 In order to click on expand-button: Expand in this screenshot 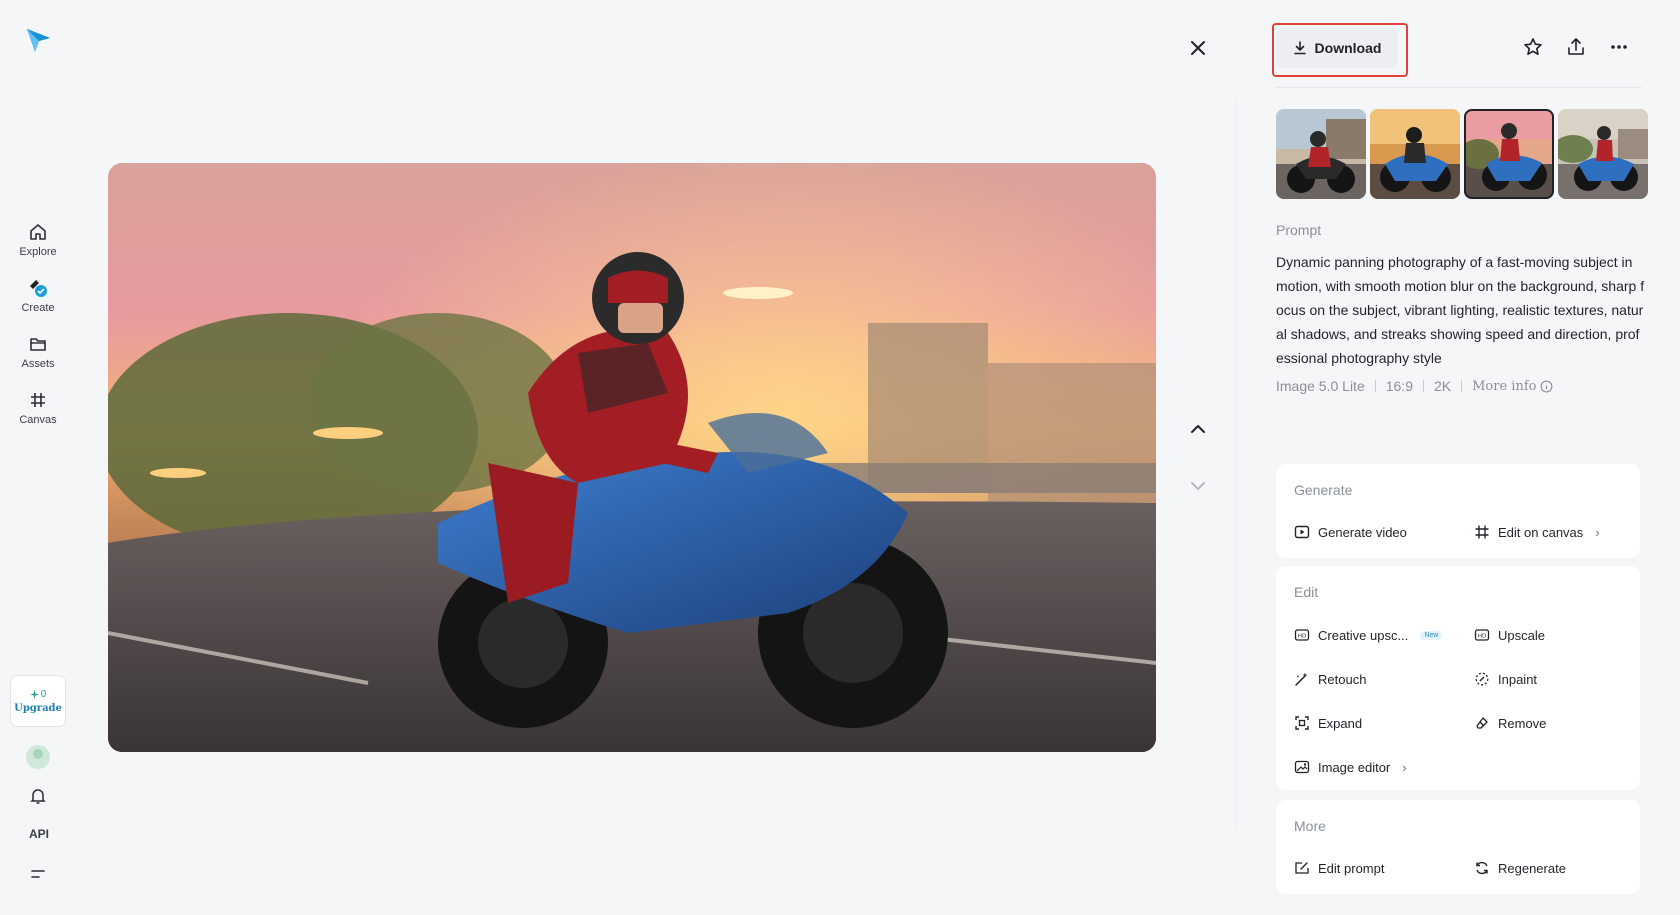, I will do `click(1328, 723)`.